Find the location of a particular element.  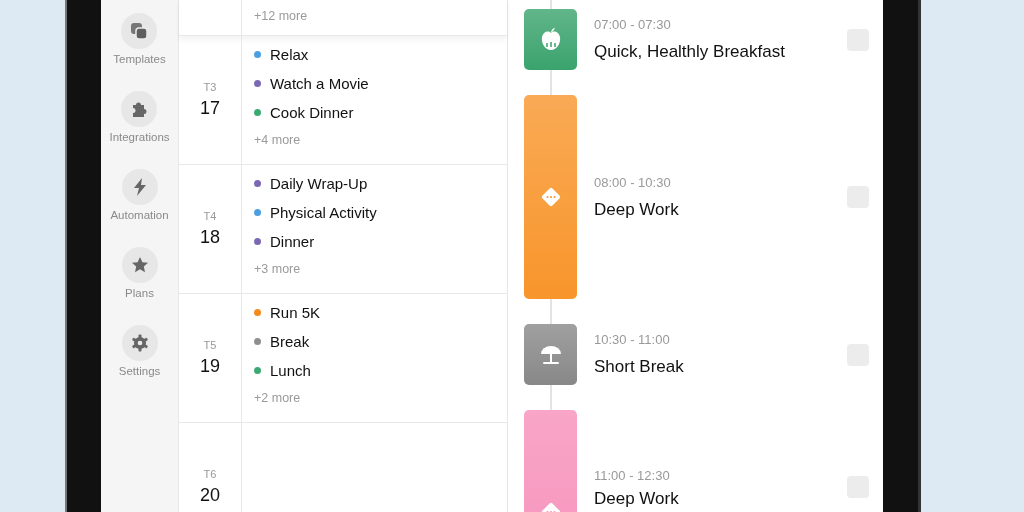

lightning-icon is located at coordinates (139, 187).